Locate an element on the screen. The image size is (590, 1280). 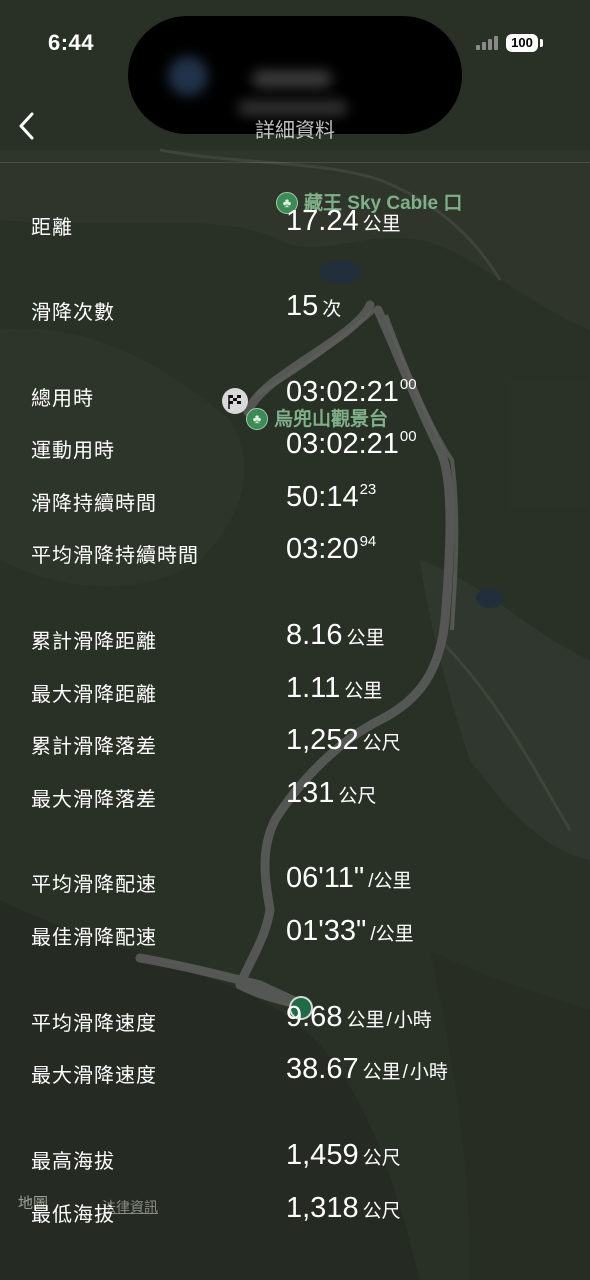
stat-value: 131 公尺 is located at coordinates (331, 793).